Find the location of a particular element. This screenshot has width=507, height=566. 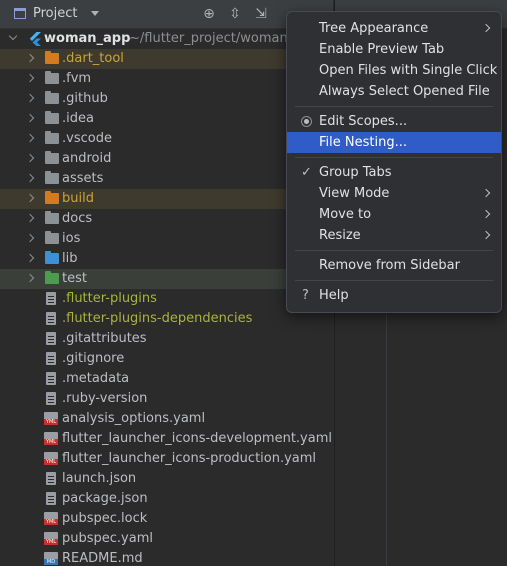

file-row-pubspec-lock: pubspec.lock is located at coordinates (166, 519).